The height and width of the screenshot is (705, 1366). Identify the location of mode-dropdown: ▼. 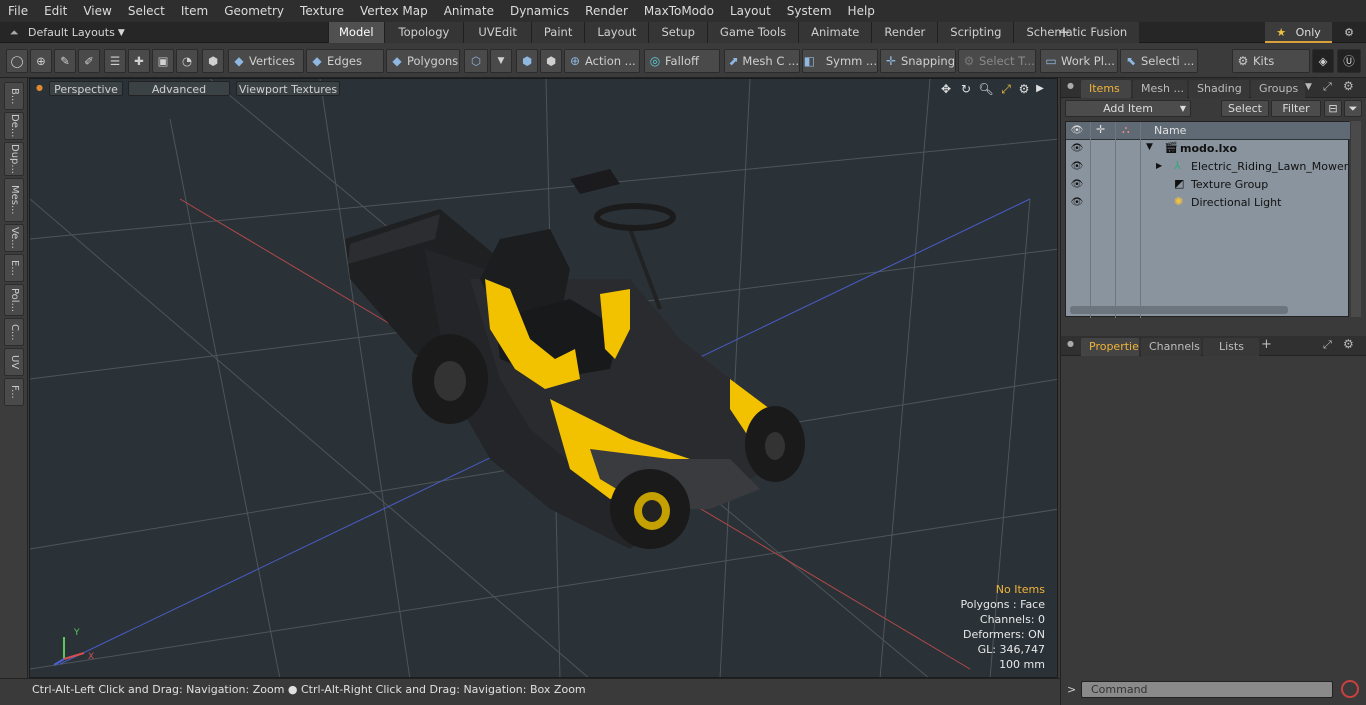
(501, 61).